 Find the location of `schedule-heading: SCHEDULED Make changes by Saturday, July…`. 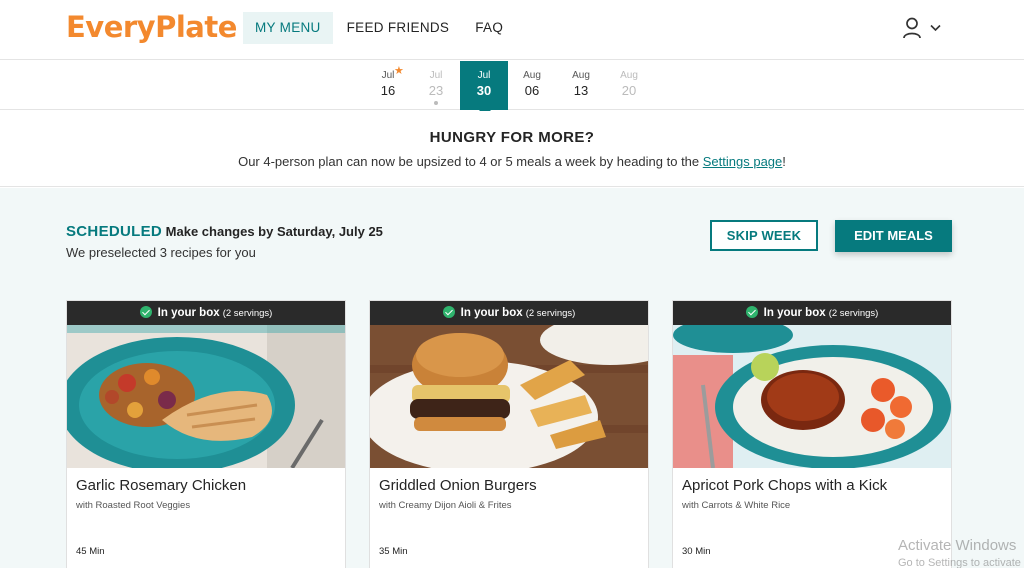

schedule-heading: SCHEDULED Make changes by Saturday, July… is located at coordinates (224, 231).